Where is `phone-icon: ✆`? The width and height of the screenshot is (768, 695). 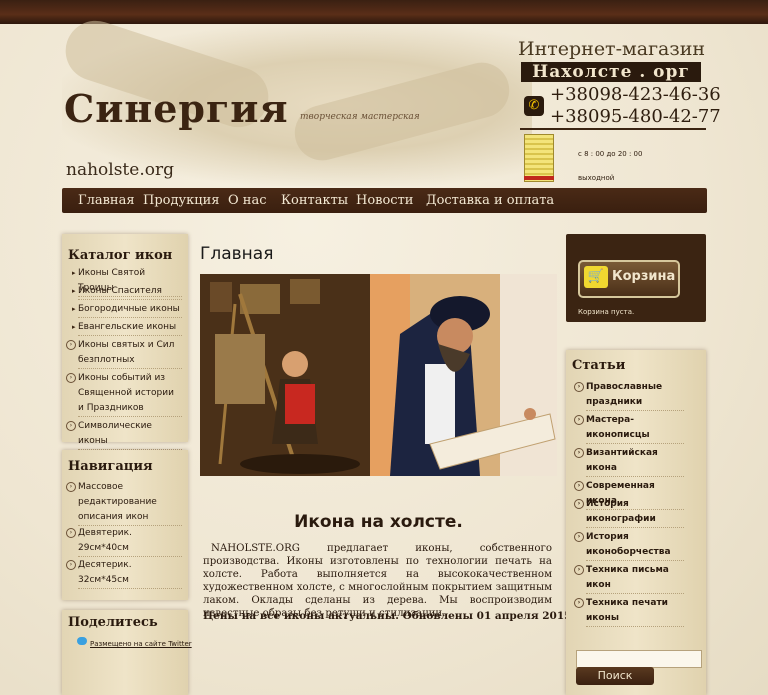 phone-icon: ✆ is located at coordinates (534, 106).